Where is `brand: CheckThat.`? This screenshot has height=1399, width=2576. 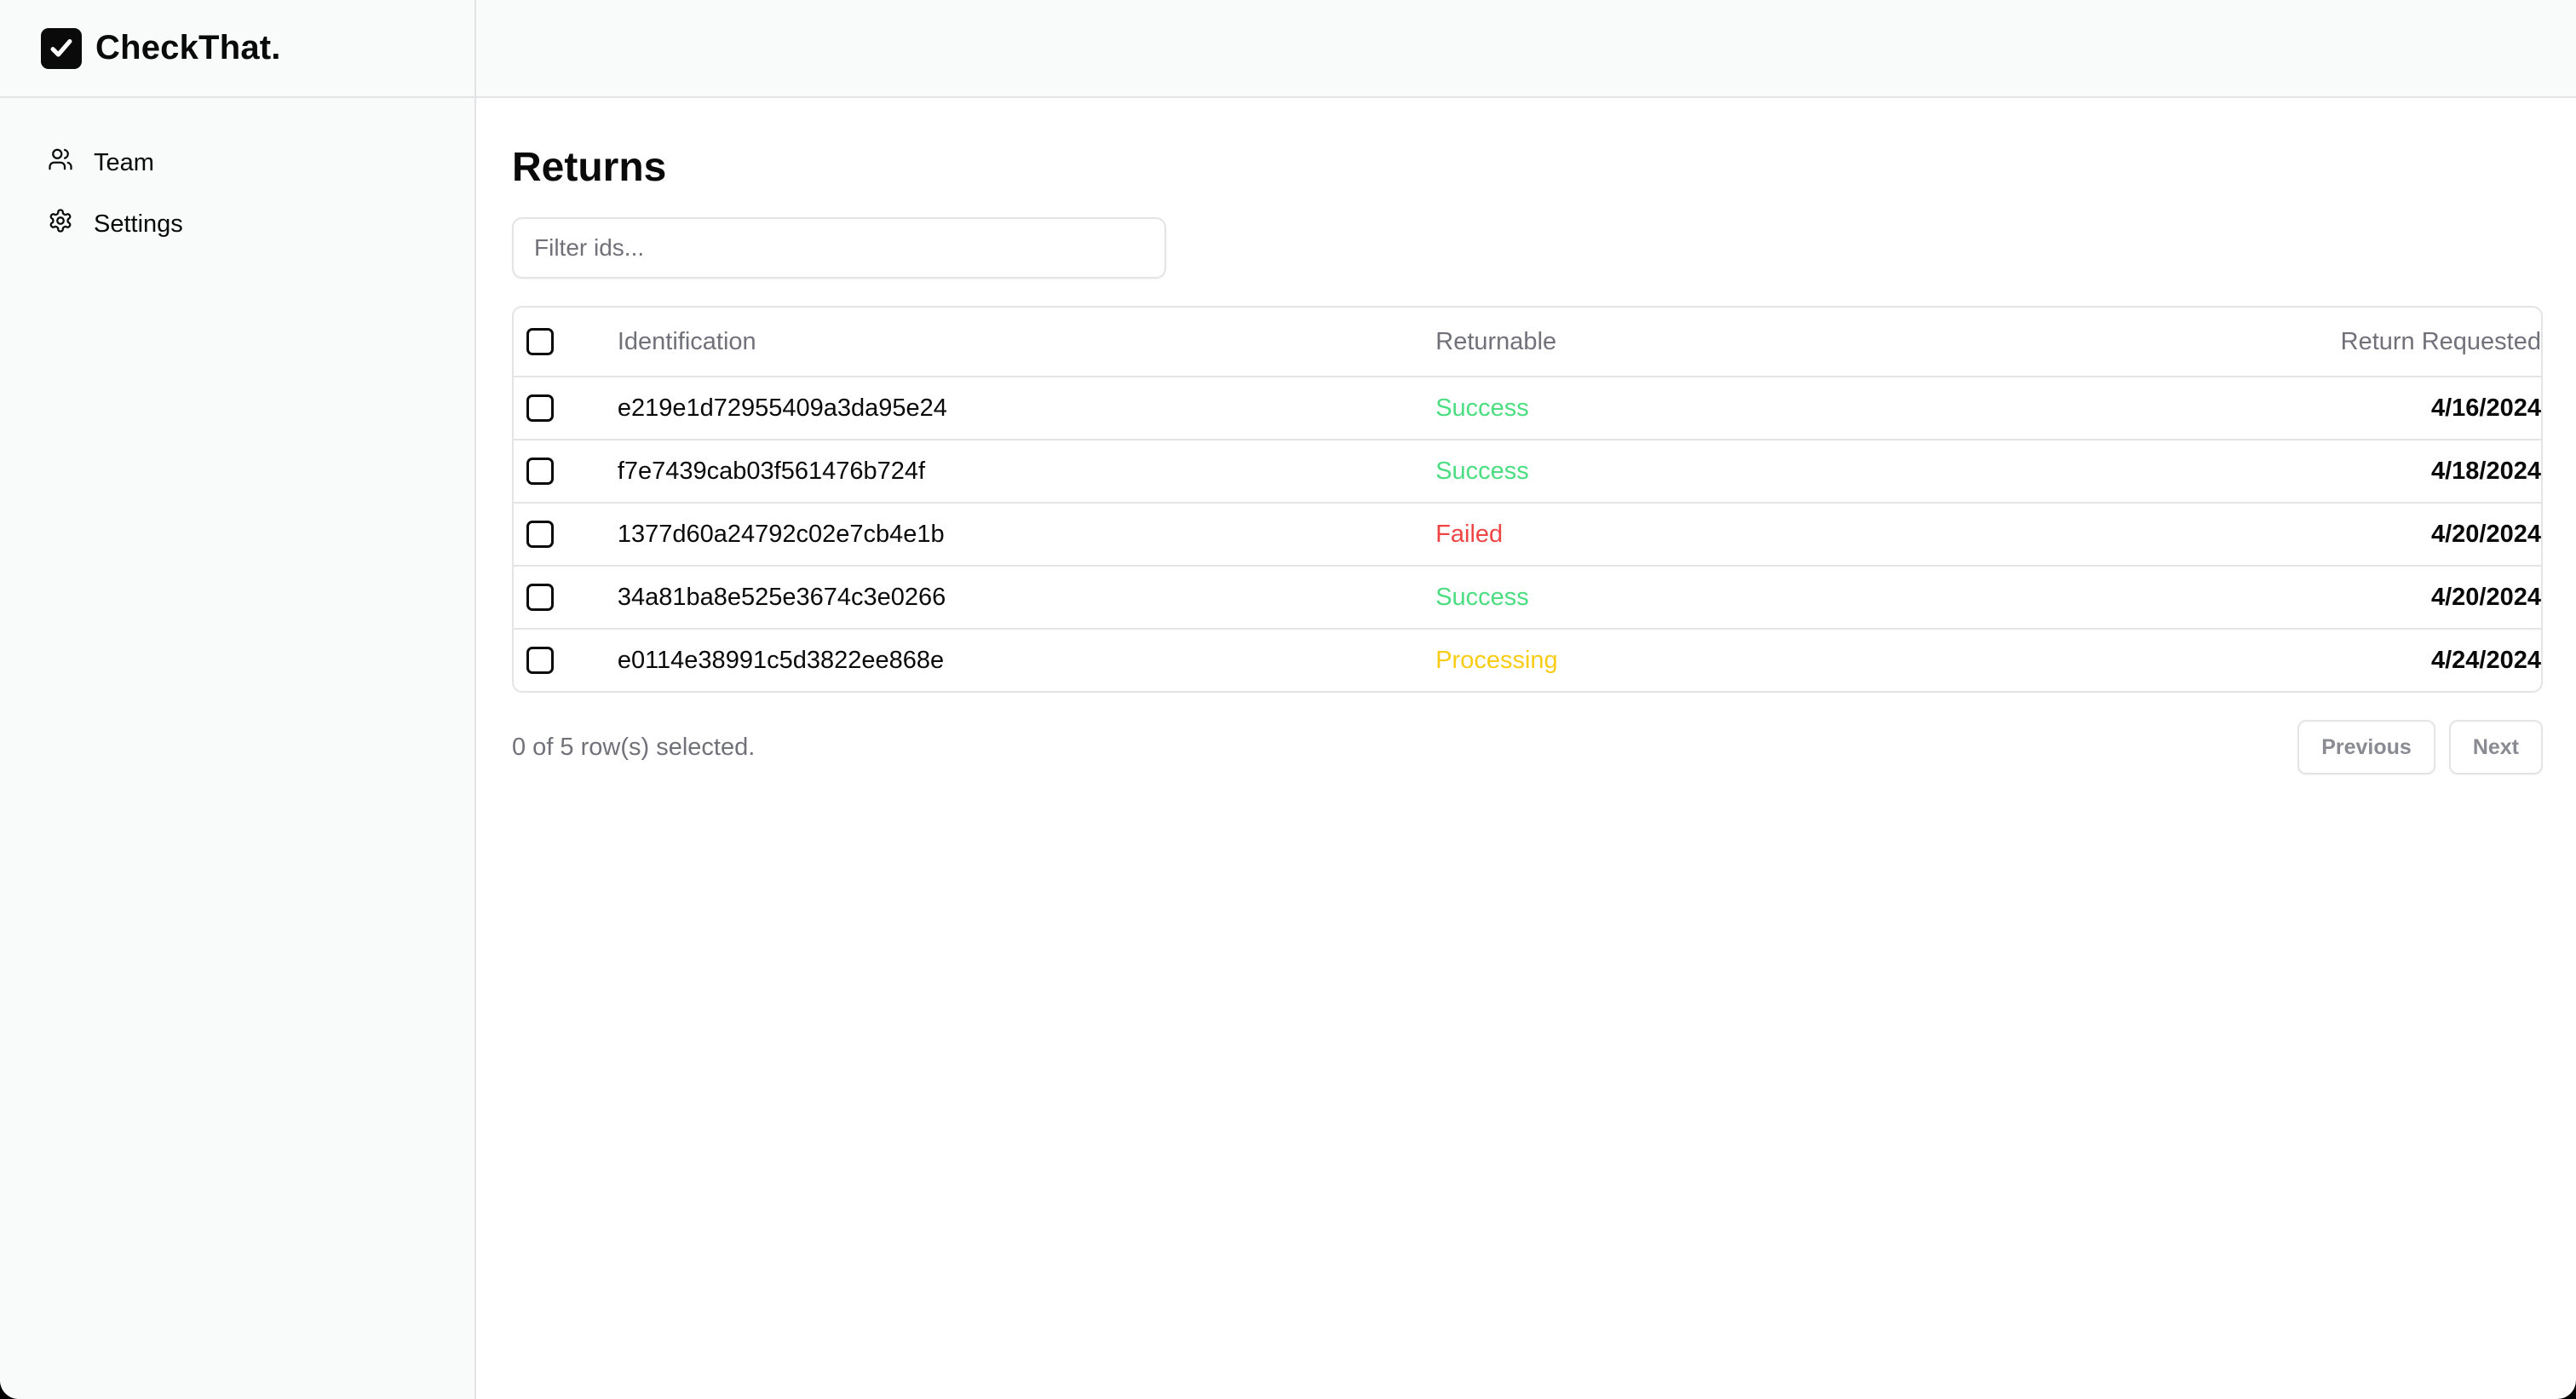
brand: CheckThat. is located at coordinates (237, 49).